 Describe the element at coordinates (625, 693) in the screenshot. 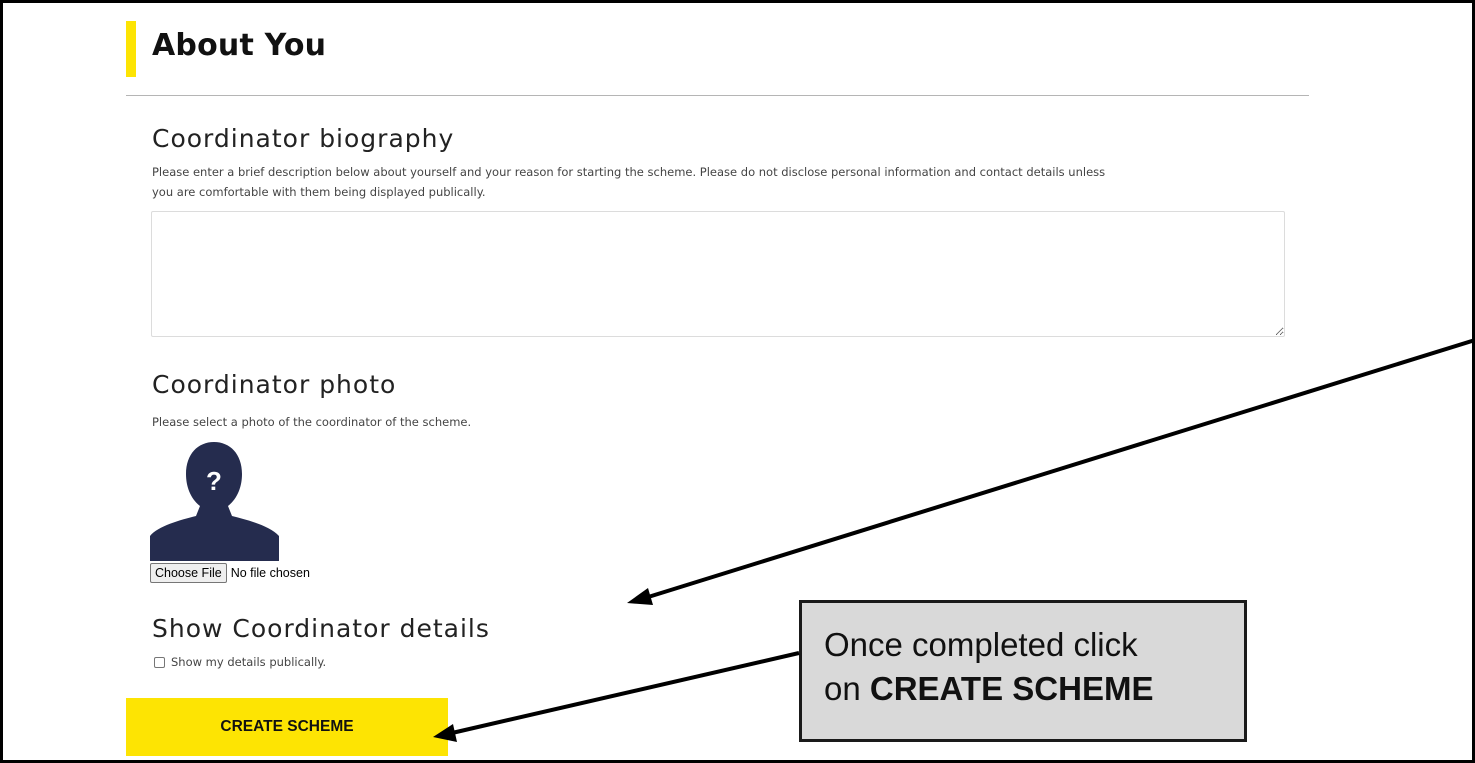

I see `arrow-to-button-line` at that location.